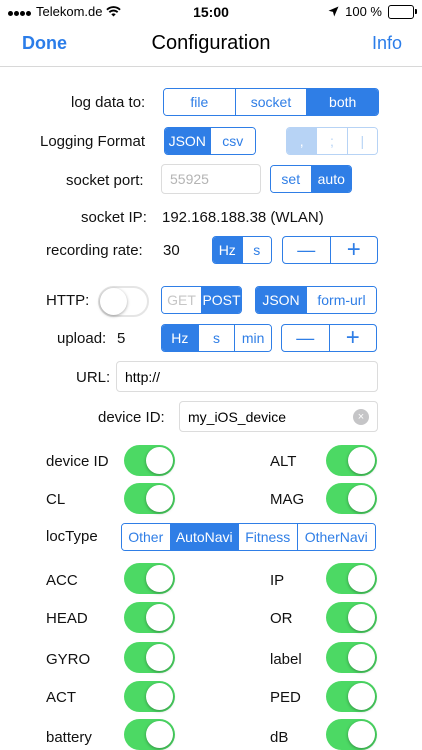 The height and width of the screenshot is (750, 422). Describe the element at coordinates (342, 102) in the screenshot. I see `log-option-both: both` at that location.